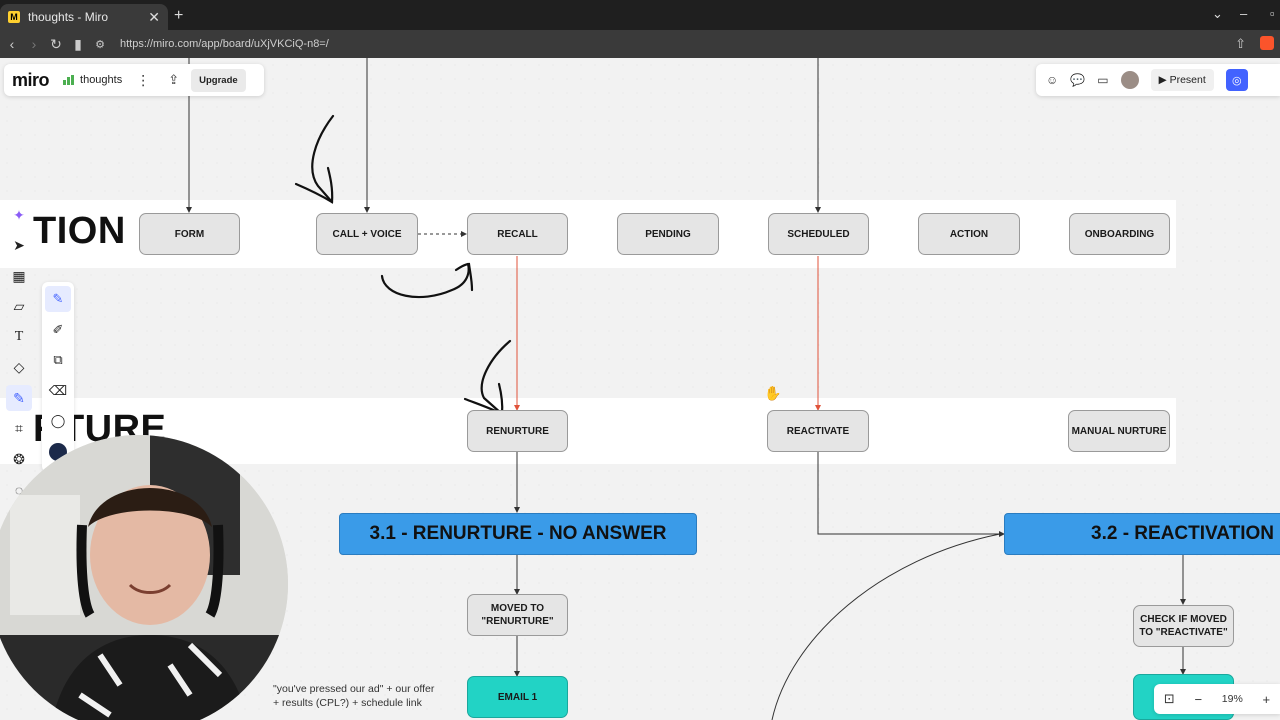 Image resolution: width=1280 pixels, height=720 pixels. Describe the element at coordinates (58, 391) in the screenshot. I see `eraser-icon: ⌫` at that location.